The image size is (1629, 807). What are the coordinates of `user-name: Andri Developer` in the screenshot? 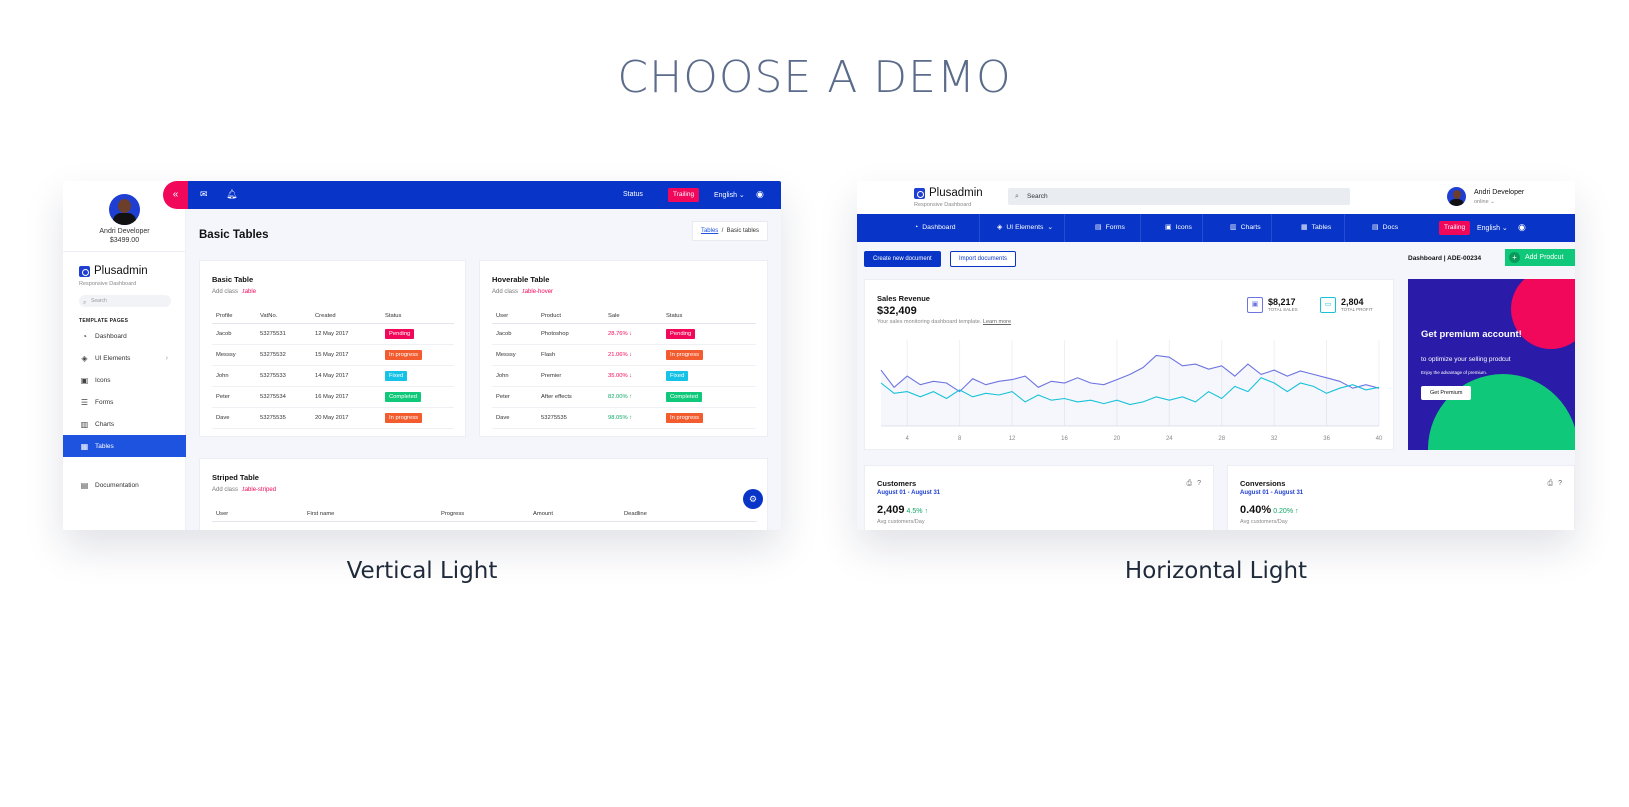 It's located at (1499, 192).